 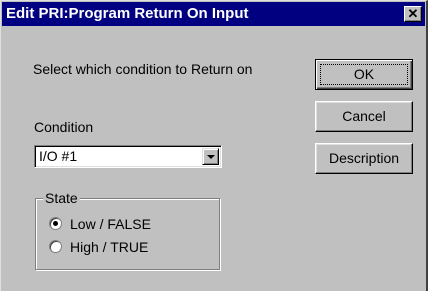 I want to click on description-button-label: Description, so click(x=364, y=158).